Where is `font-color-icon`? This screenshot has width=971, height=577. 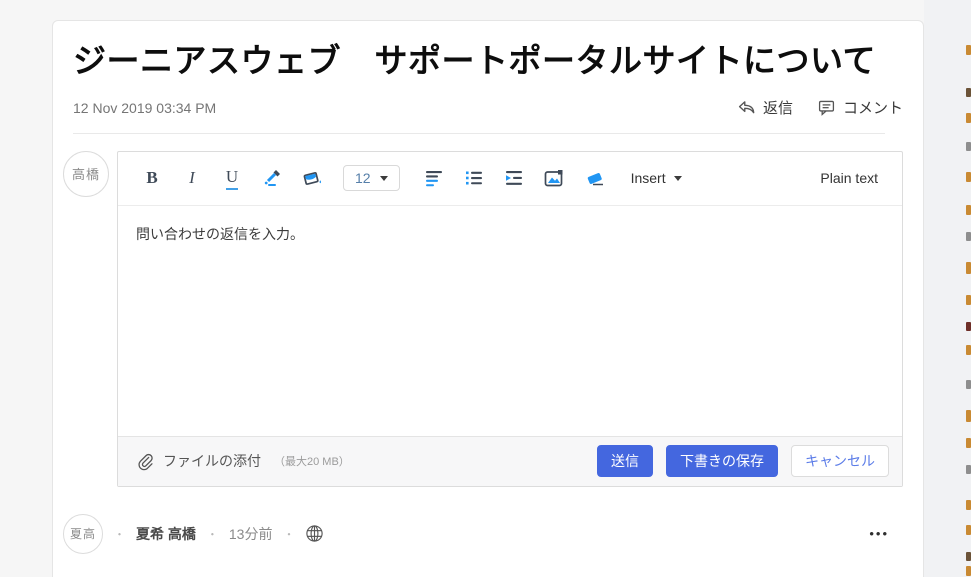 font-color-icon is located at coordinates (272, 178).